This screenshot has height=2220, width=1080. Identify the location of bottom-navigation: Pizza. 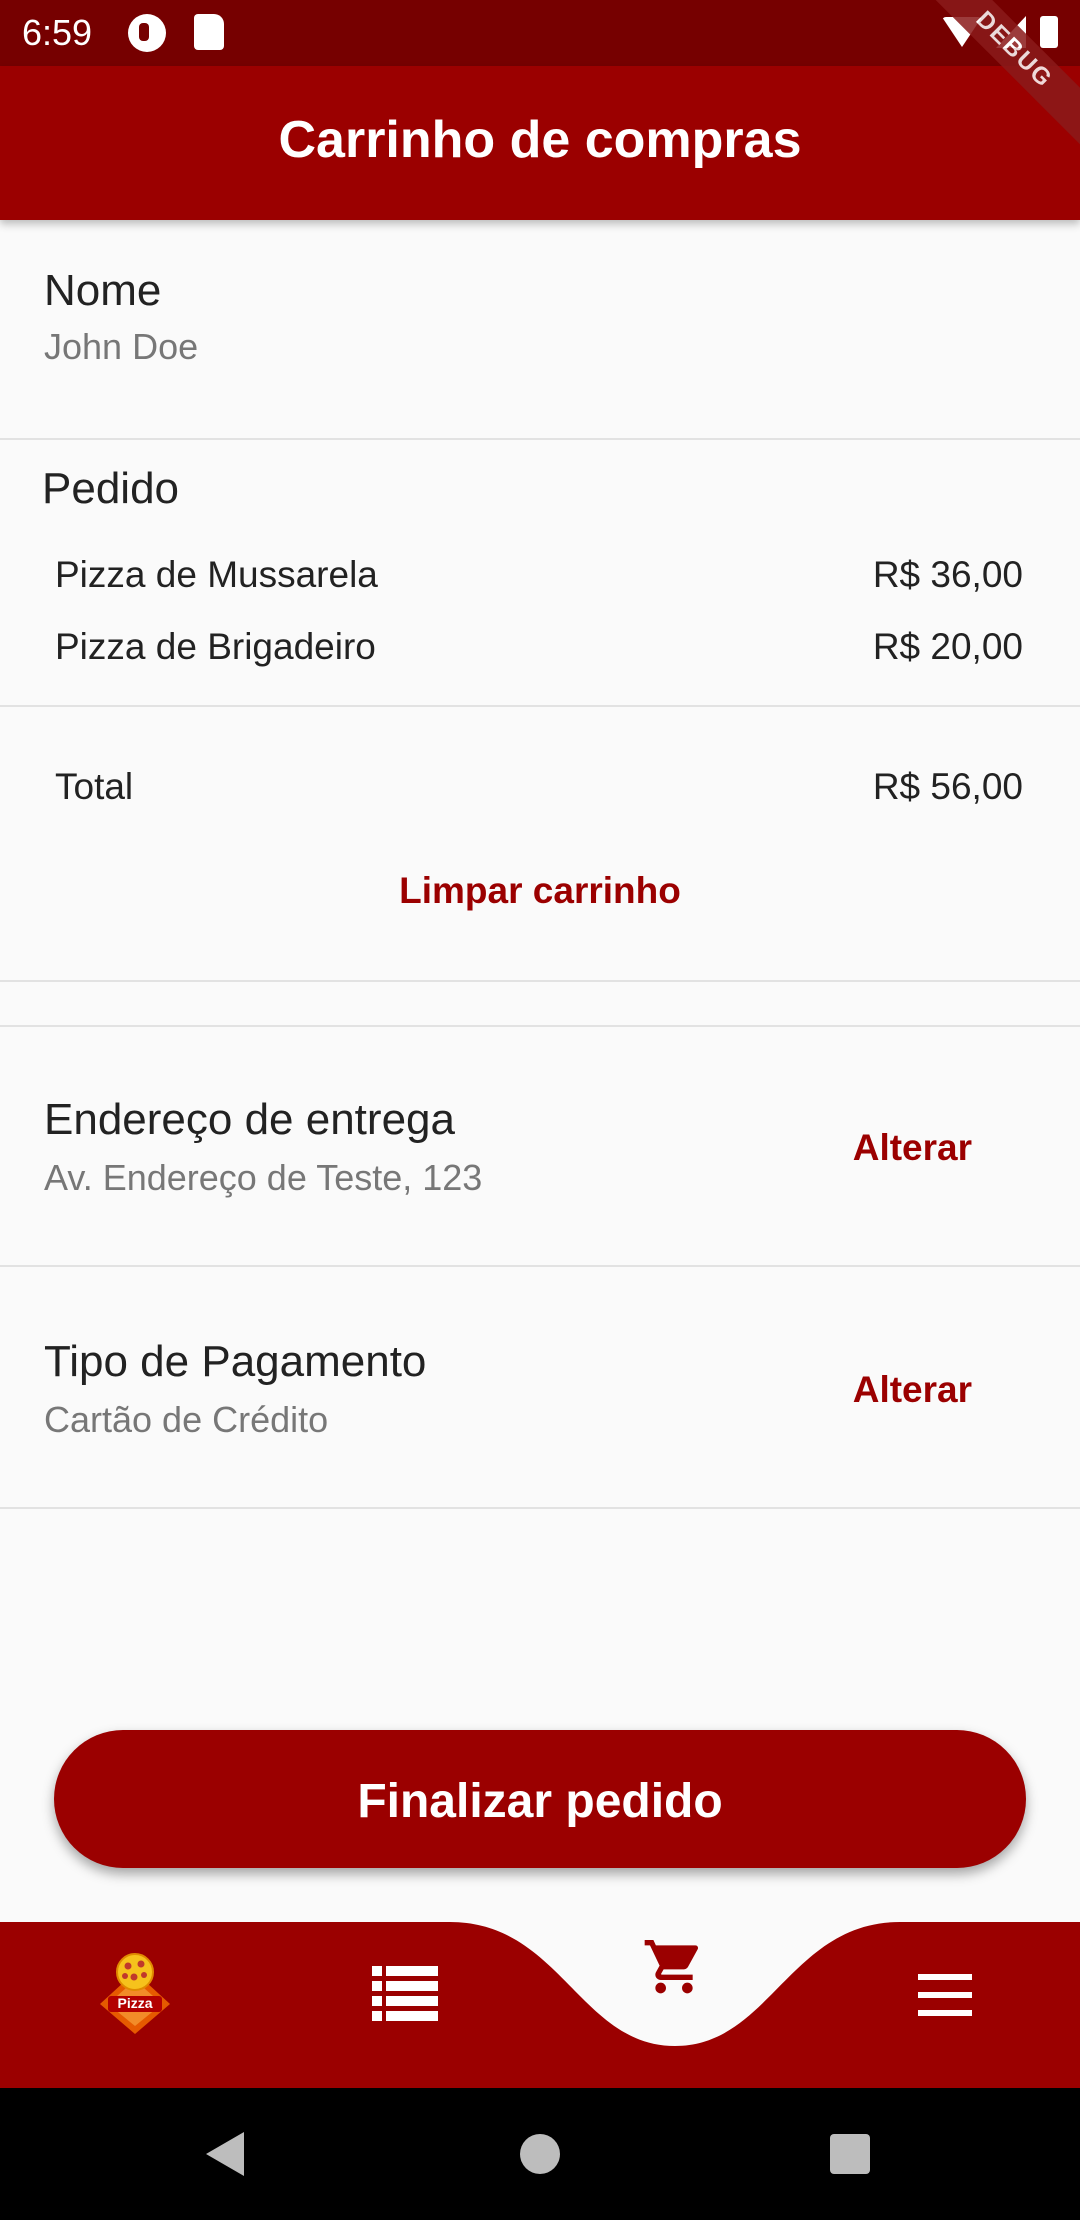
(540, 2005).